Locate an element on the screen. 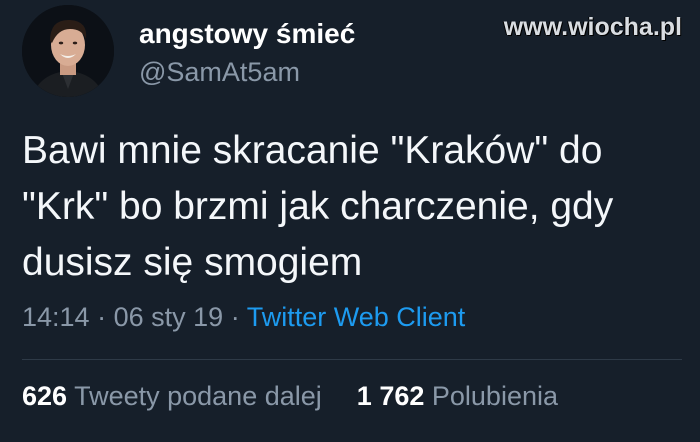 This screenshot has height=442, width=700. retweets-stat: 626 Tweety podane dalej is located at coordinates (175, 396).